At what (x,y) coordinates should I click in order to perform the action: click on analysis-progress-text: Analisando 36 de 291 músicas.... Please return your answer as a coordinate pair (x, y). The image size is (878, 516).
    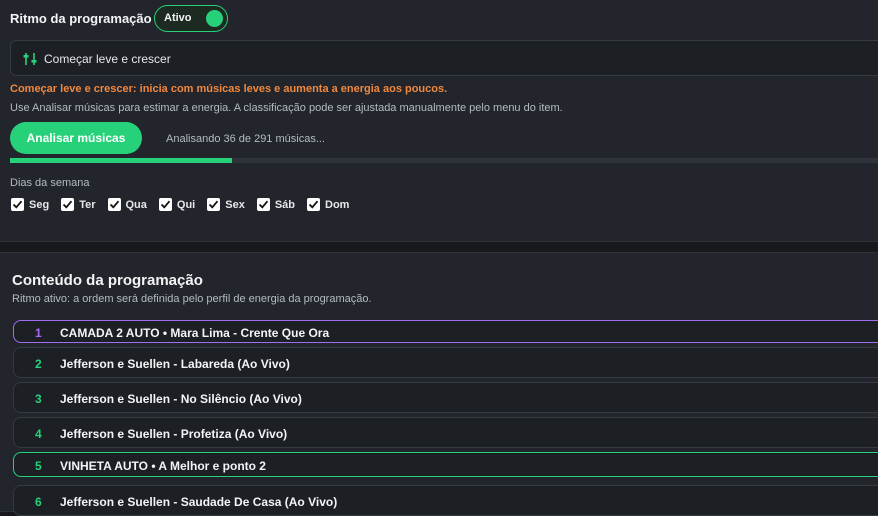
    Looking at the image, I should click on (245, 139).